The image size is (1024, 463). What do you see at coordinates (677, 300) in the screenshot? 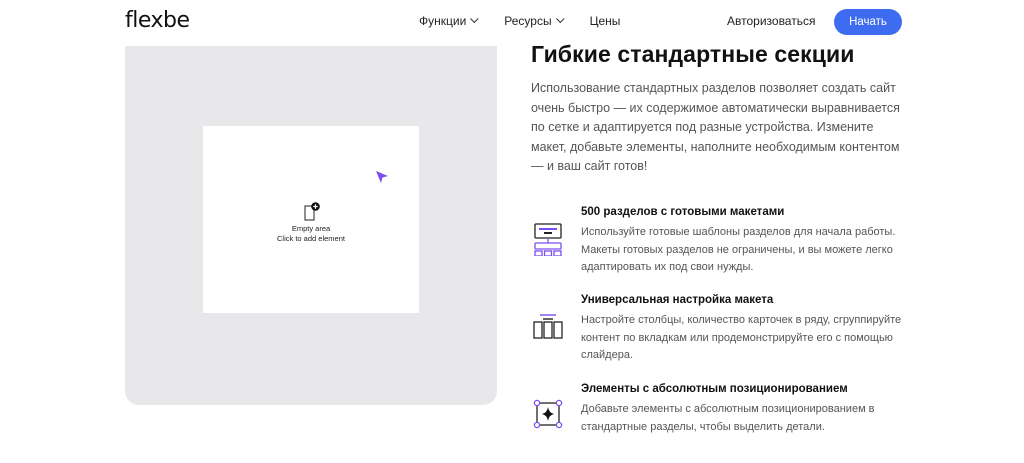
I see `feature-title: Универсальная настройка макета` at bounding box center [677, 300].